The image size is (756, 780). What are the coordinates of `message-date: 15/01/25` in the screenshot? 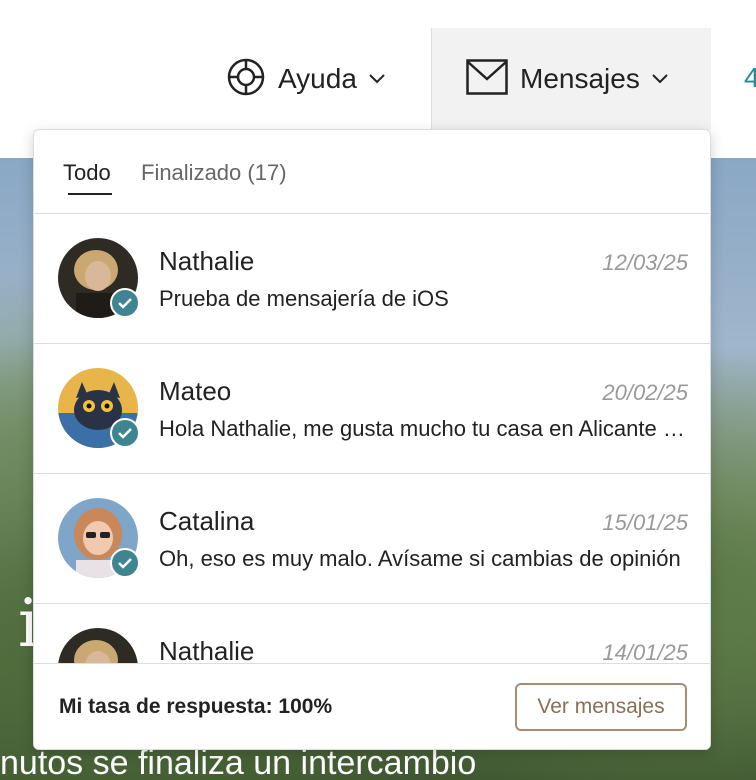 It's located at (645, 522).